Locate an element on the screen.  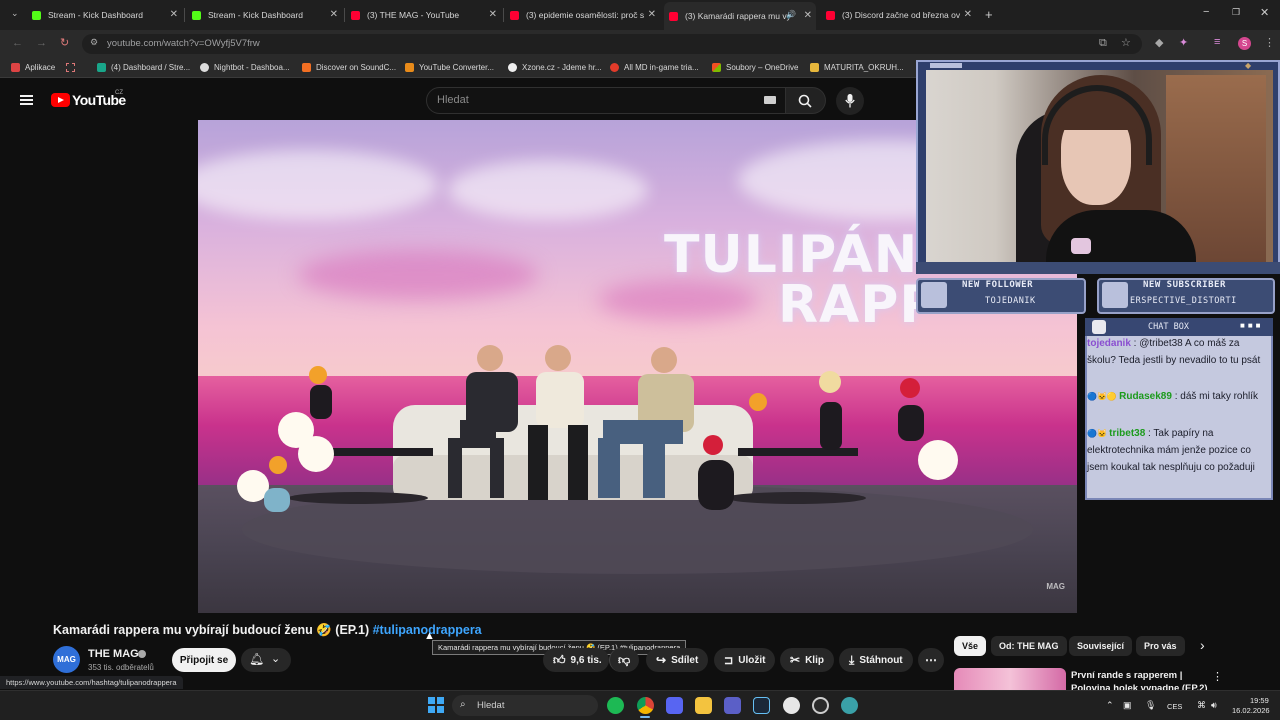
steam-icon is located at coordinates (761, 705).